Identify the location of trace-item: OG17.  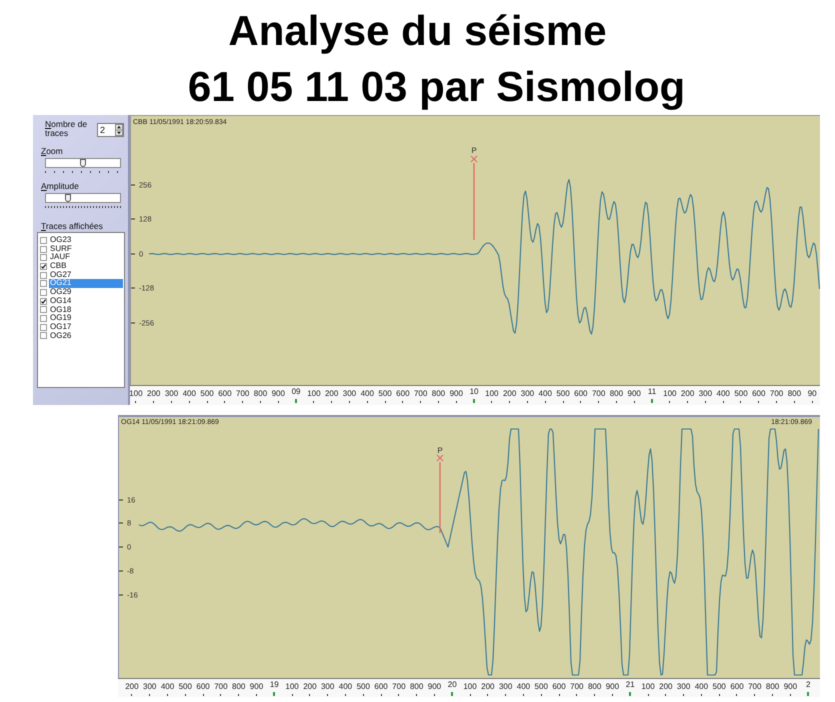
(86, 327).